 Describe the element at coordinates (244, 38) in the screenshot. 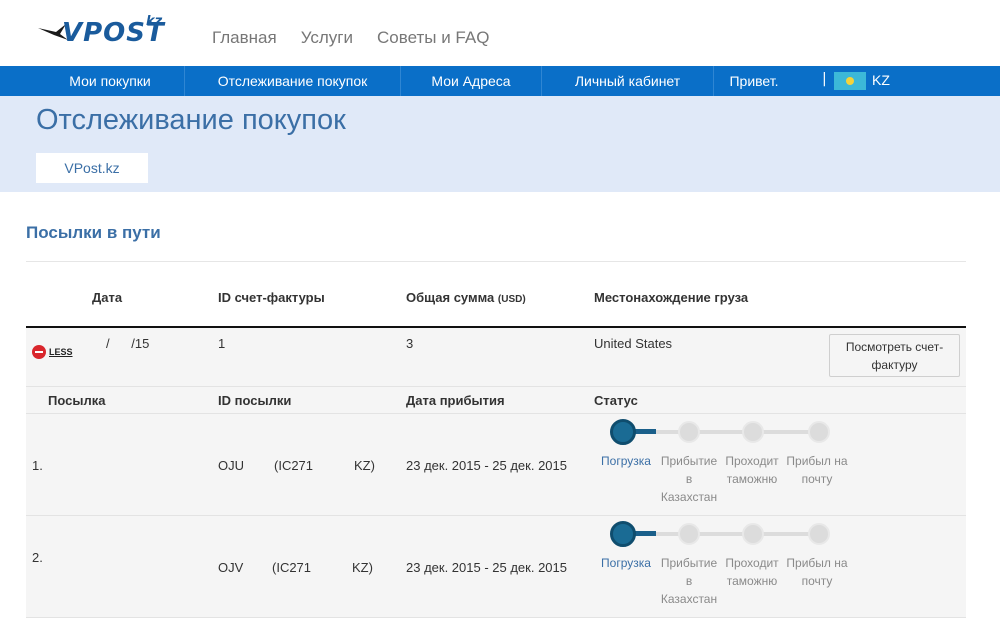

I see `nav-home-link: Главная` at that location.